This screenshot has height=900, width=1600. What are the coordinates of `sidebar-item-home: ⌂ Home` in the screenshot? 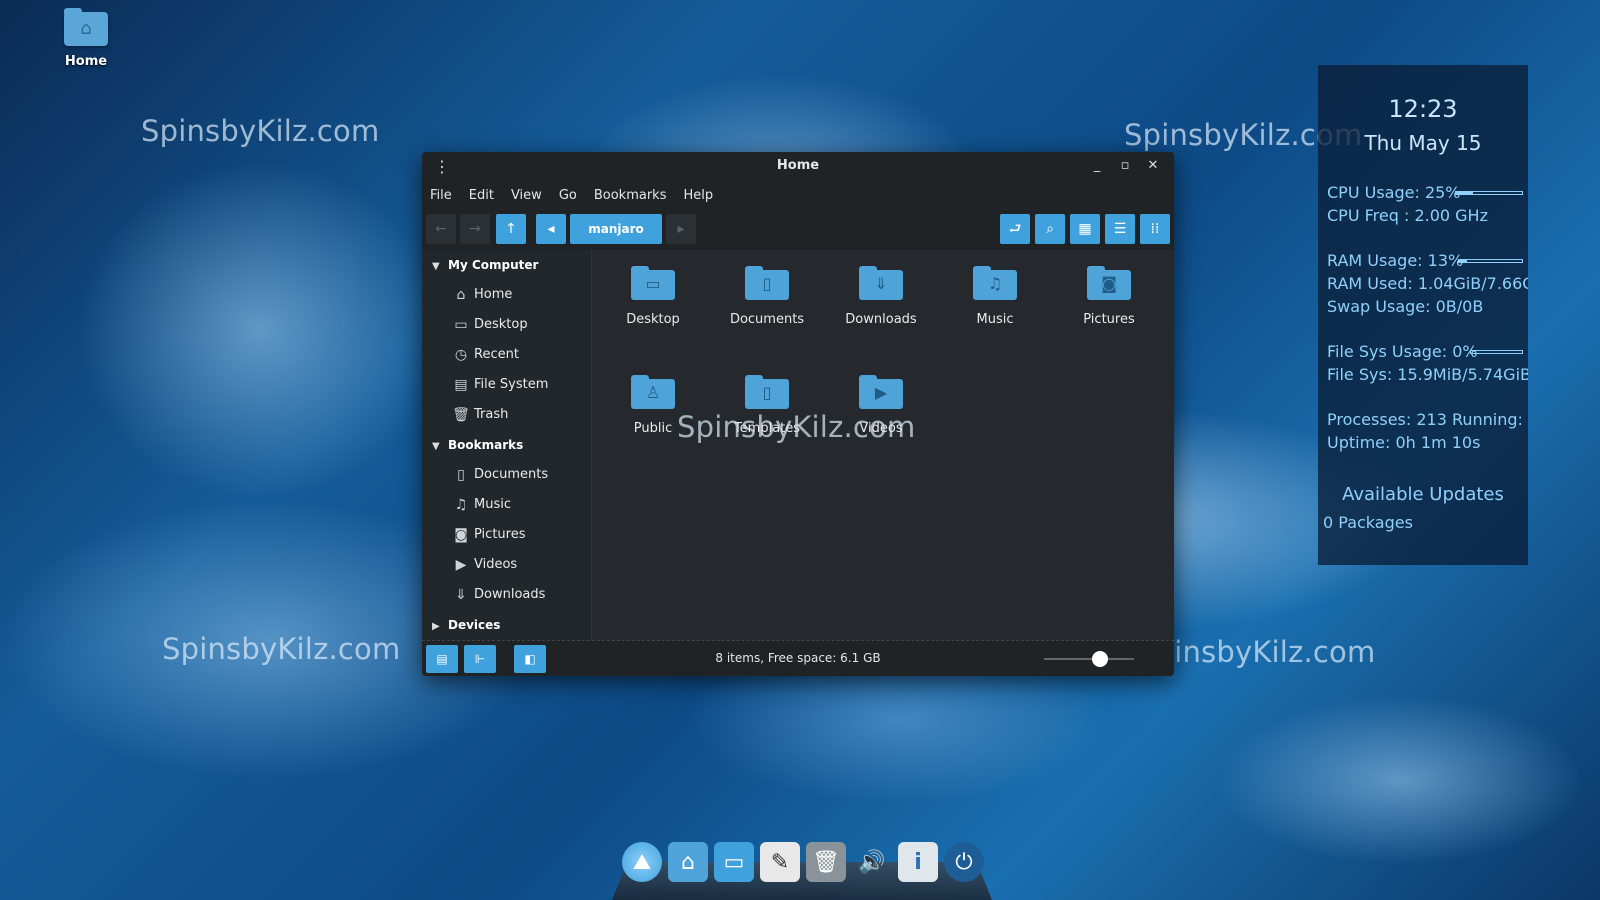 It's located at (506, 295).